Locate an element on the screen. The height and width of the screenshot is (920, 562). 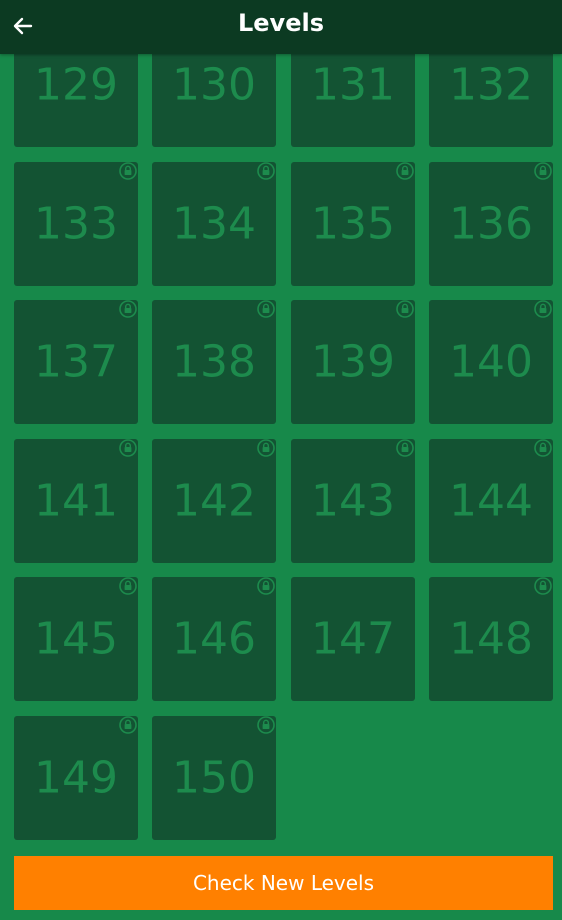
level-tile: 149 is located at coordinates (76, 778).